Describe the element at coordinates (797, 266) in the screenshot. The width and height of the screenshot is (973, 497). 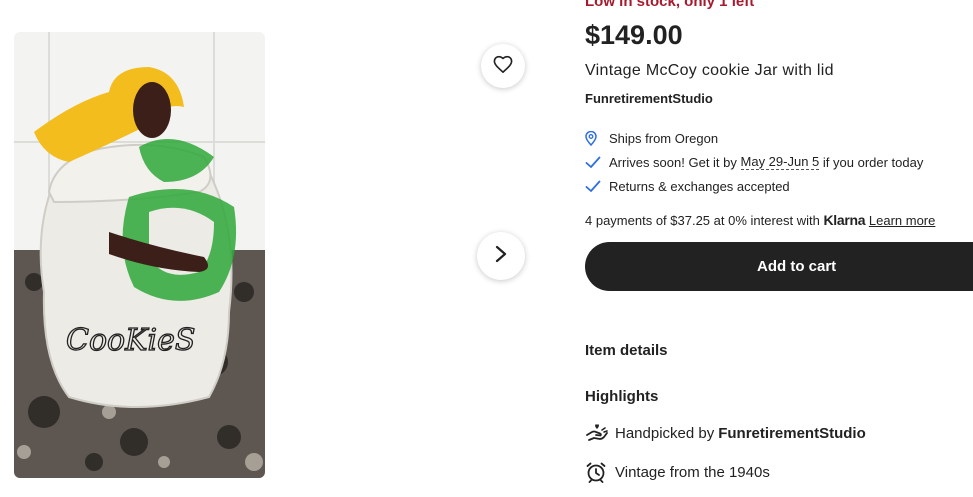
I see `add-to-cart-label: Add to cart` at that location.